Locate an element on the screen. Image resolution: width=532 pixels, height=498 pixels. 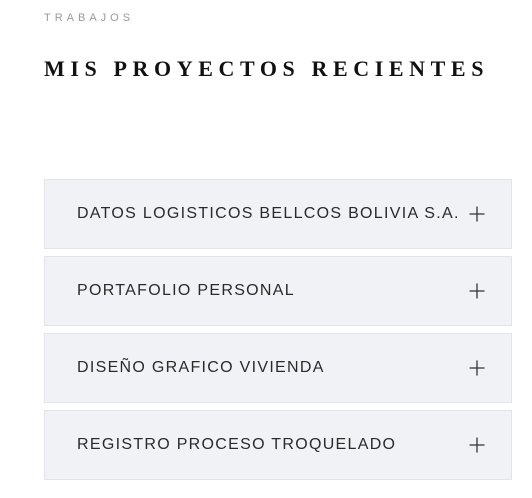
accordion-item-label: REGISTRO PROCESO TROQUELADO is located at coordinates (237, 444).